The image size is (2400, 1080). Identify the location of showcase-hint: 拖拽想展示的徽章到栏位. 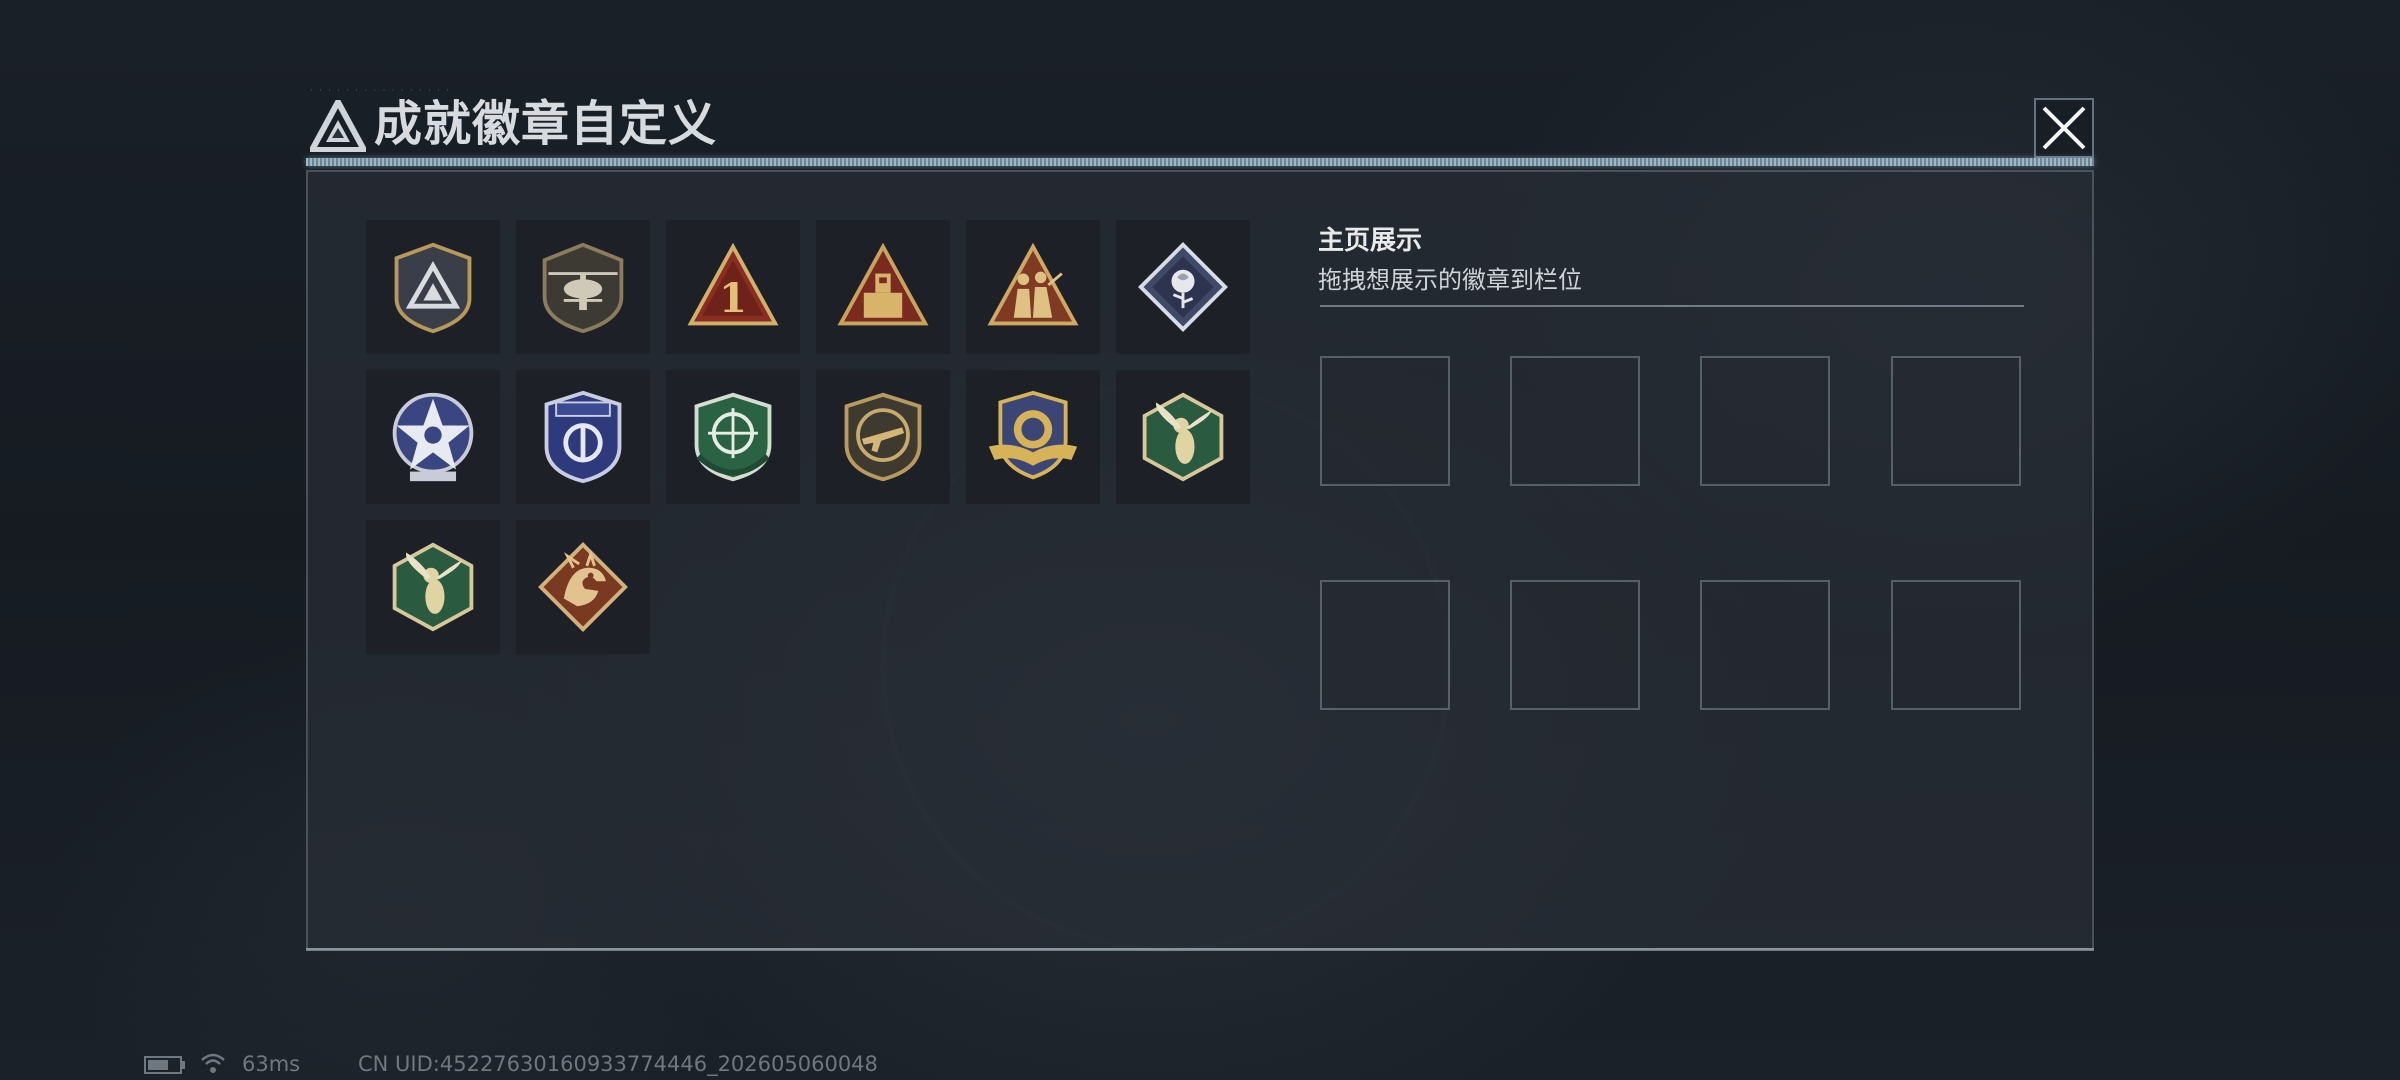
(1450, 280).